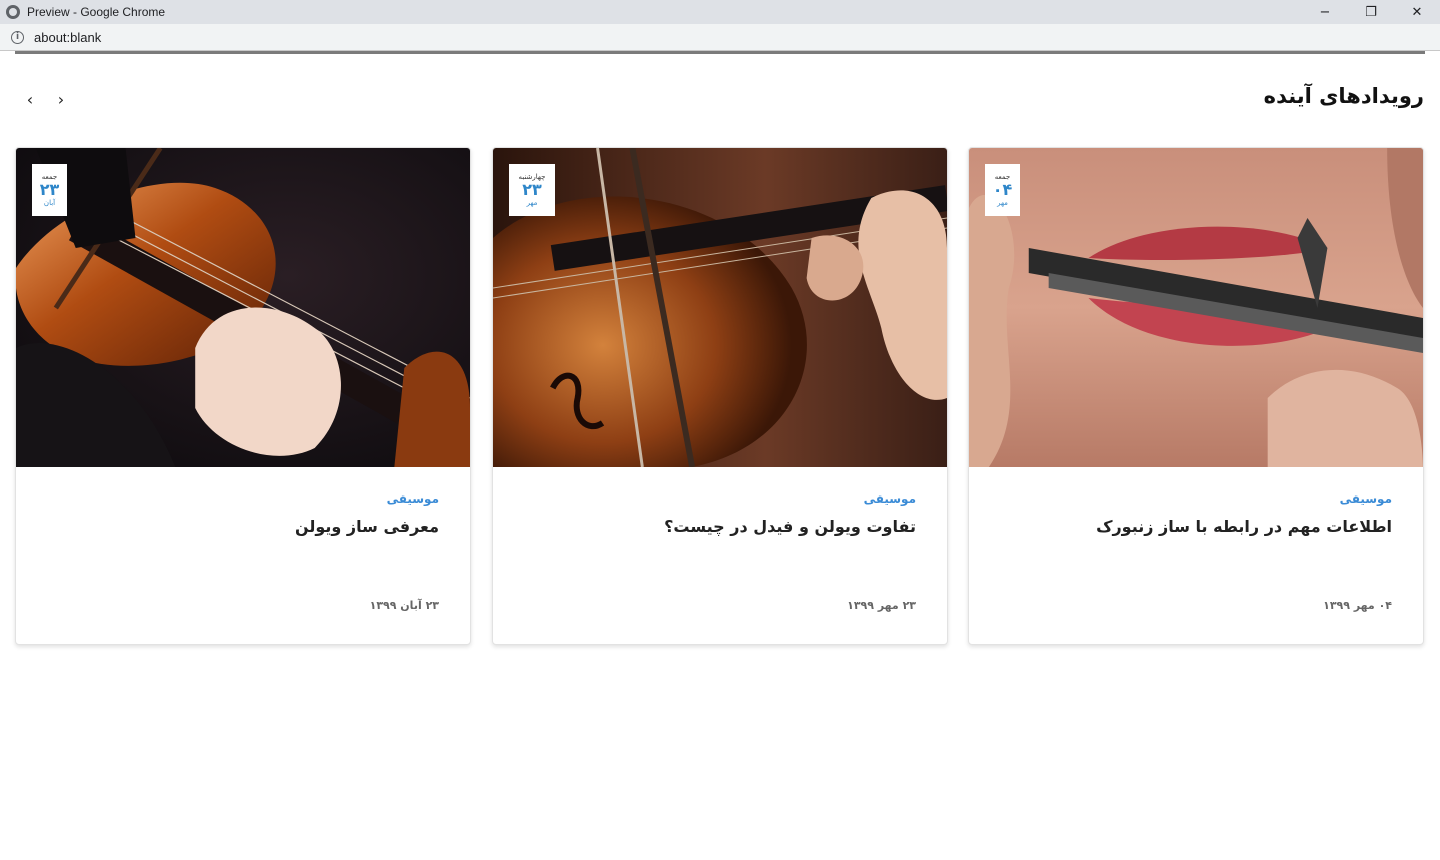 This screenshot has height=860, width=1440. What do you see at coordinates (61, 99) in the screenshot?
I see `carousel-next-button: ›` at bounding box center [61, 99].